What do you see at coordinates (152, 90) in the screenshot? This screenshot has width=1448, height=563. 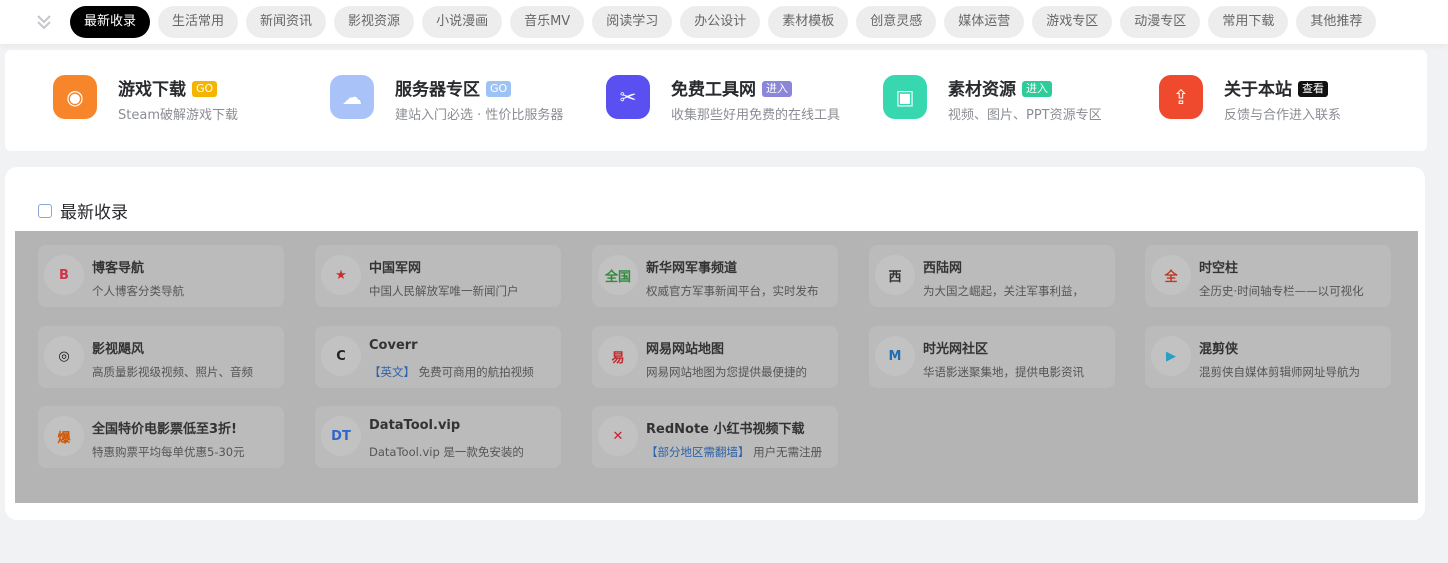 I see `featured-title-text: 游戏下载` at bounding box center [152, 90].